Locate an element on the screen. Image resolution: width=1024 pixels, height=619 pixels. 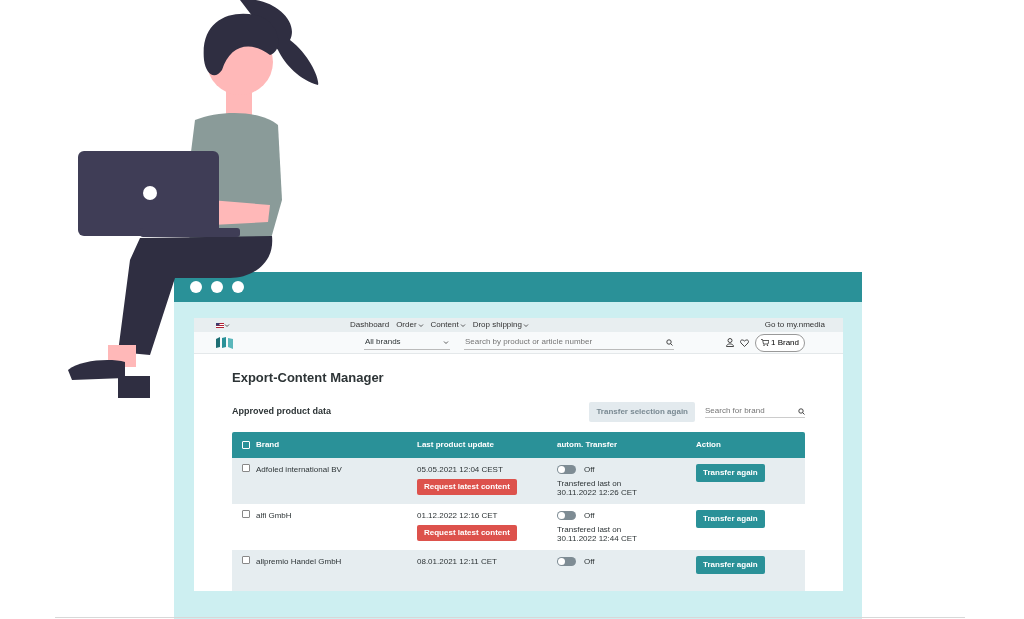
section-heading: Approved product data is located at coordinates (281, 411).